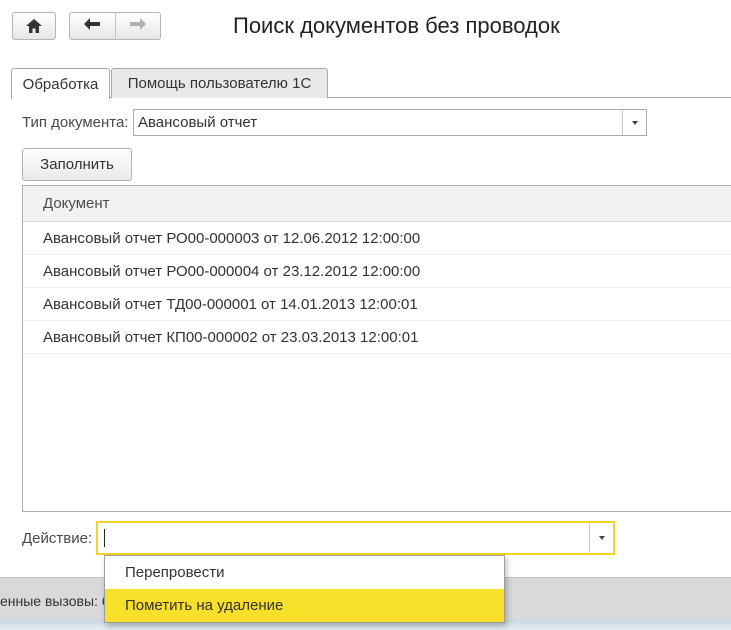  Describe the element at coordinates (396, 25) in the screenshot. I see `page-title: Поиск документов без проводок` at that location.